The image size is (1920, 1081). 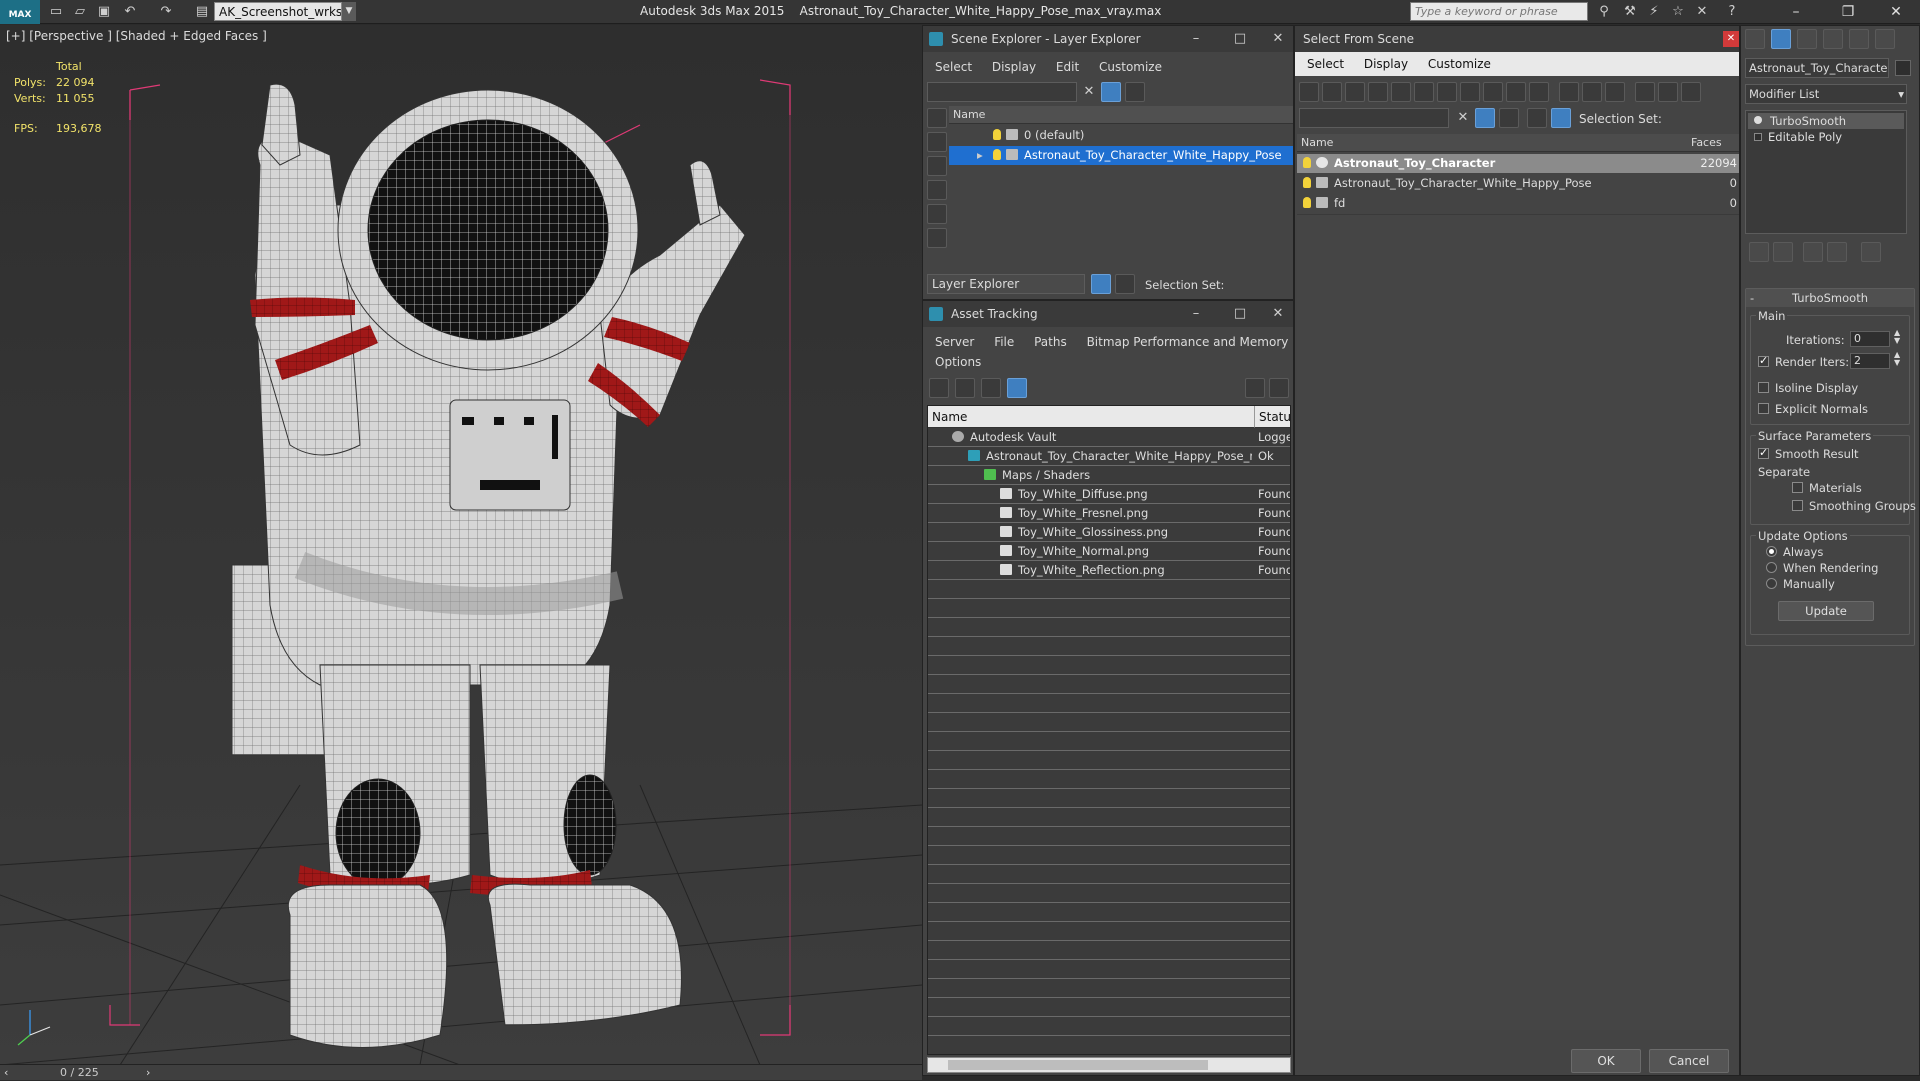 I want to click on next-frame-icon: ›, so click(x=148, y=1073).